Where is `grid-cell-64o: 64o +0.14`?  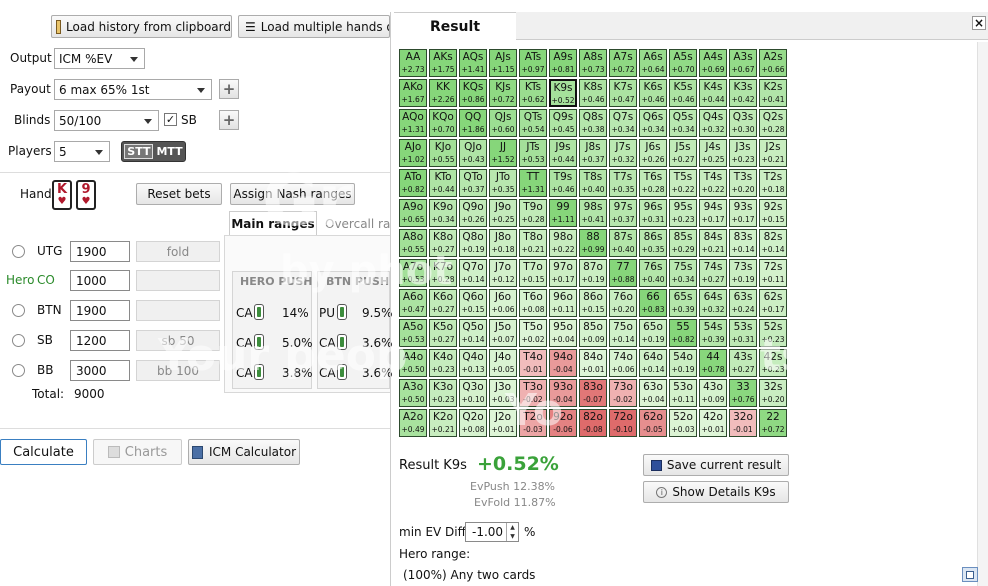 grid-cell-64o: 64o +0.14 is located at coordinates (653, 363).